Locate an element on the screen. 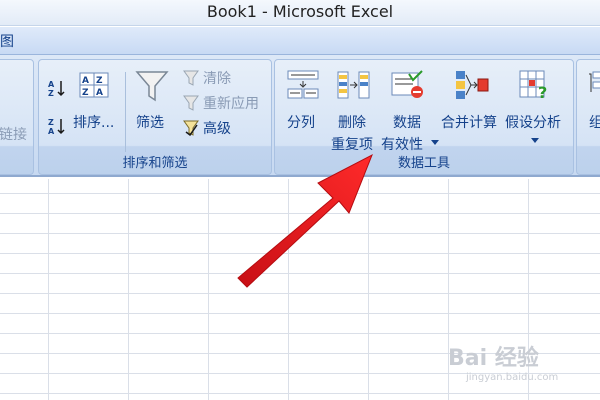 The image size is (600, 400). watermark: Bai 经验 jingyan.baidu.com is located at coordinates (503, 361).